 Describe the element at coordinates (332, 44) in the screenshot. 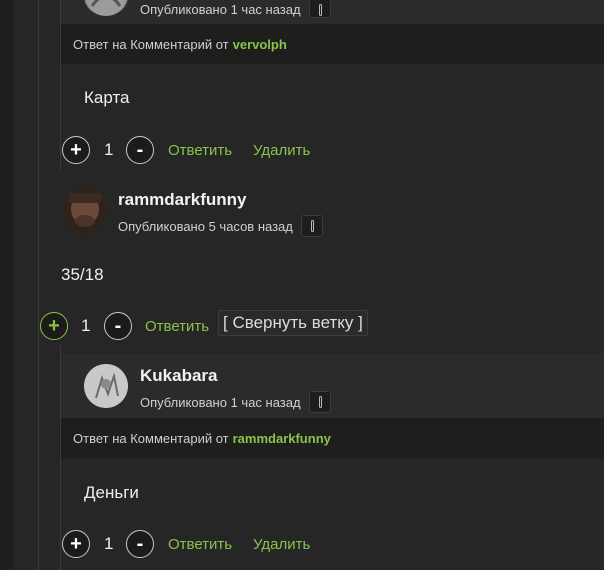

I see `reply-to-bar: Ответ на Комментарий от vervolph` at that location.